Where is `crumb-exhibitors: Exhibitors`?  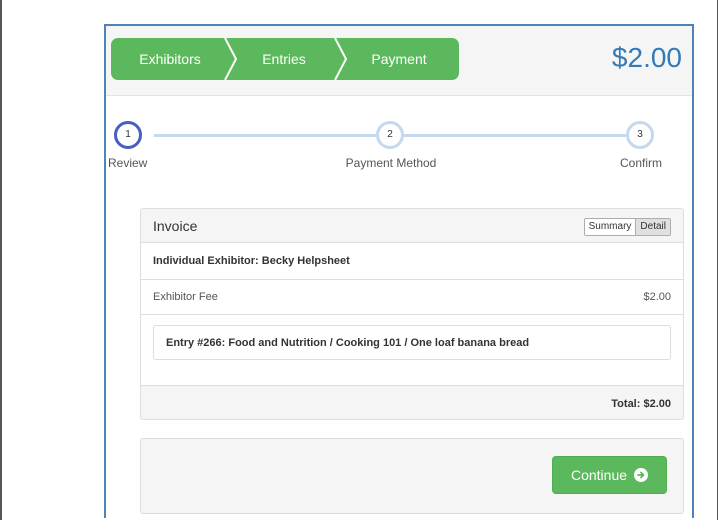 crumb-exhibitors: Exhibitors is located at coordinates (170, 59).